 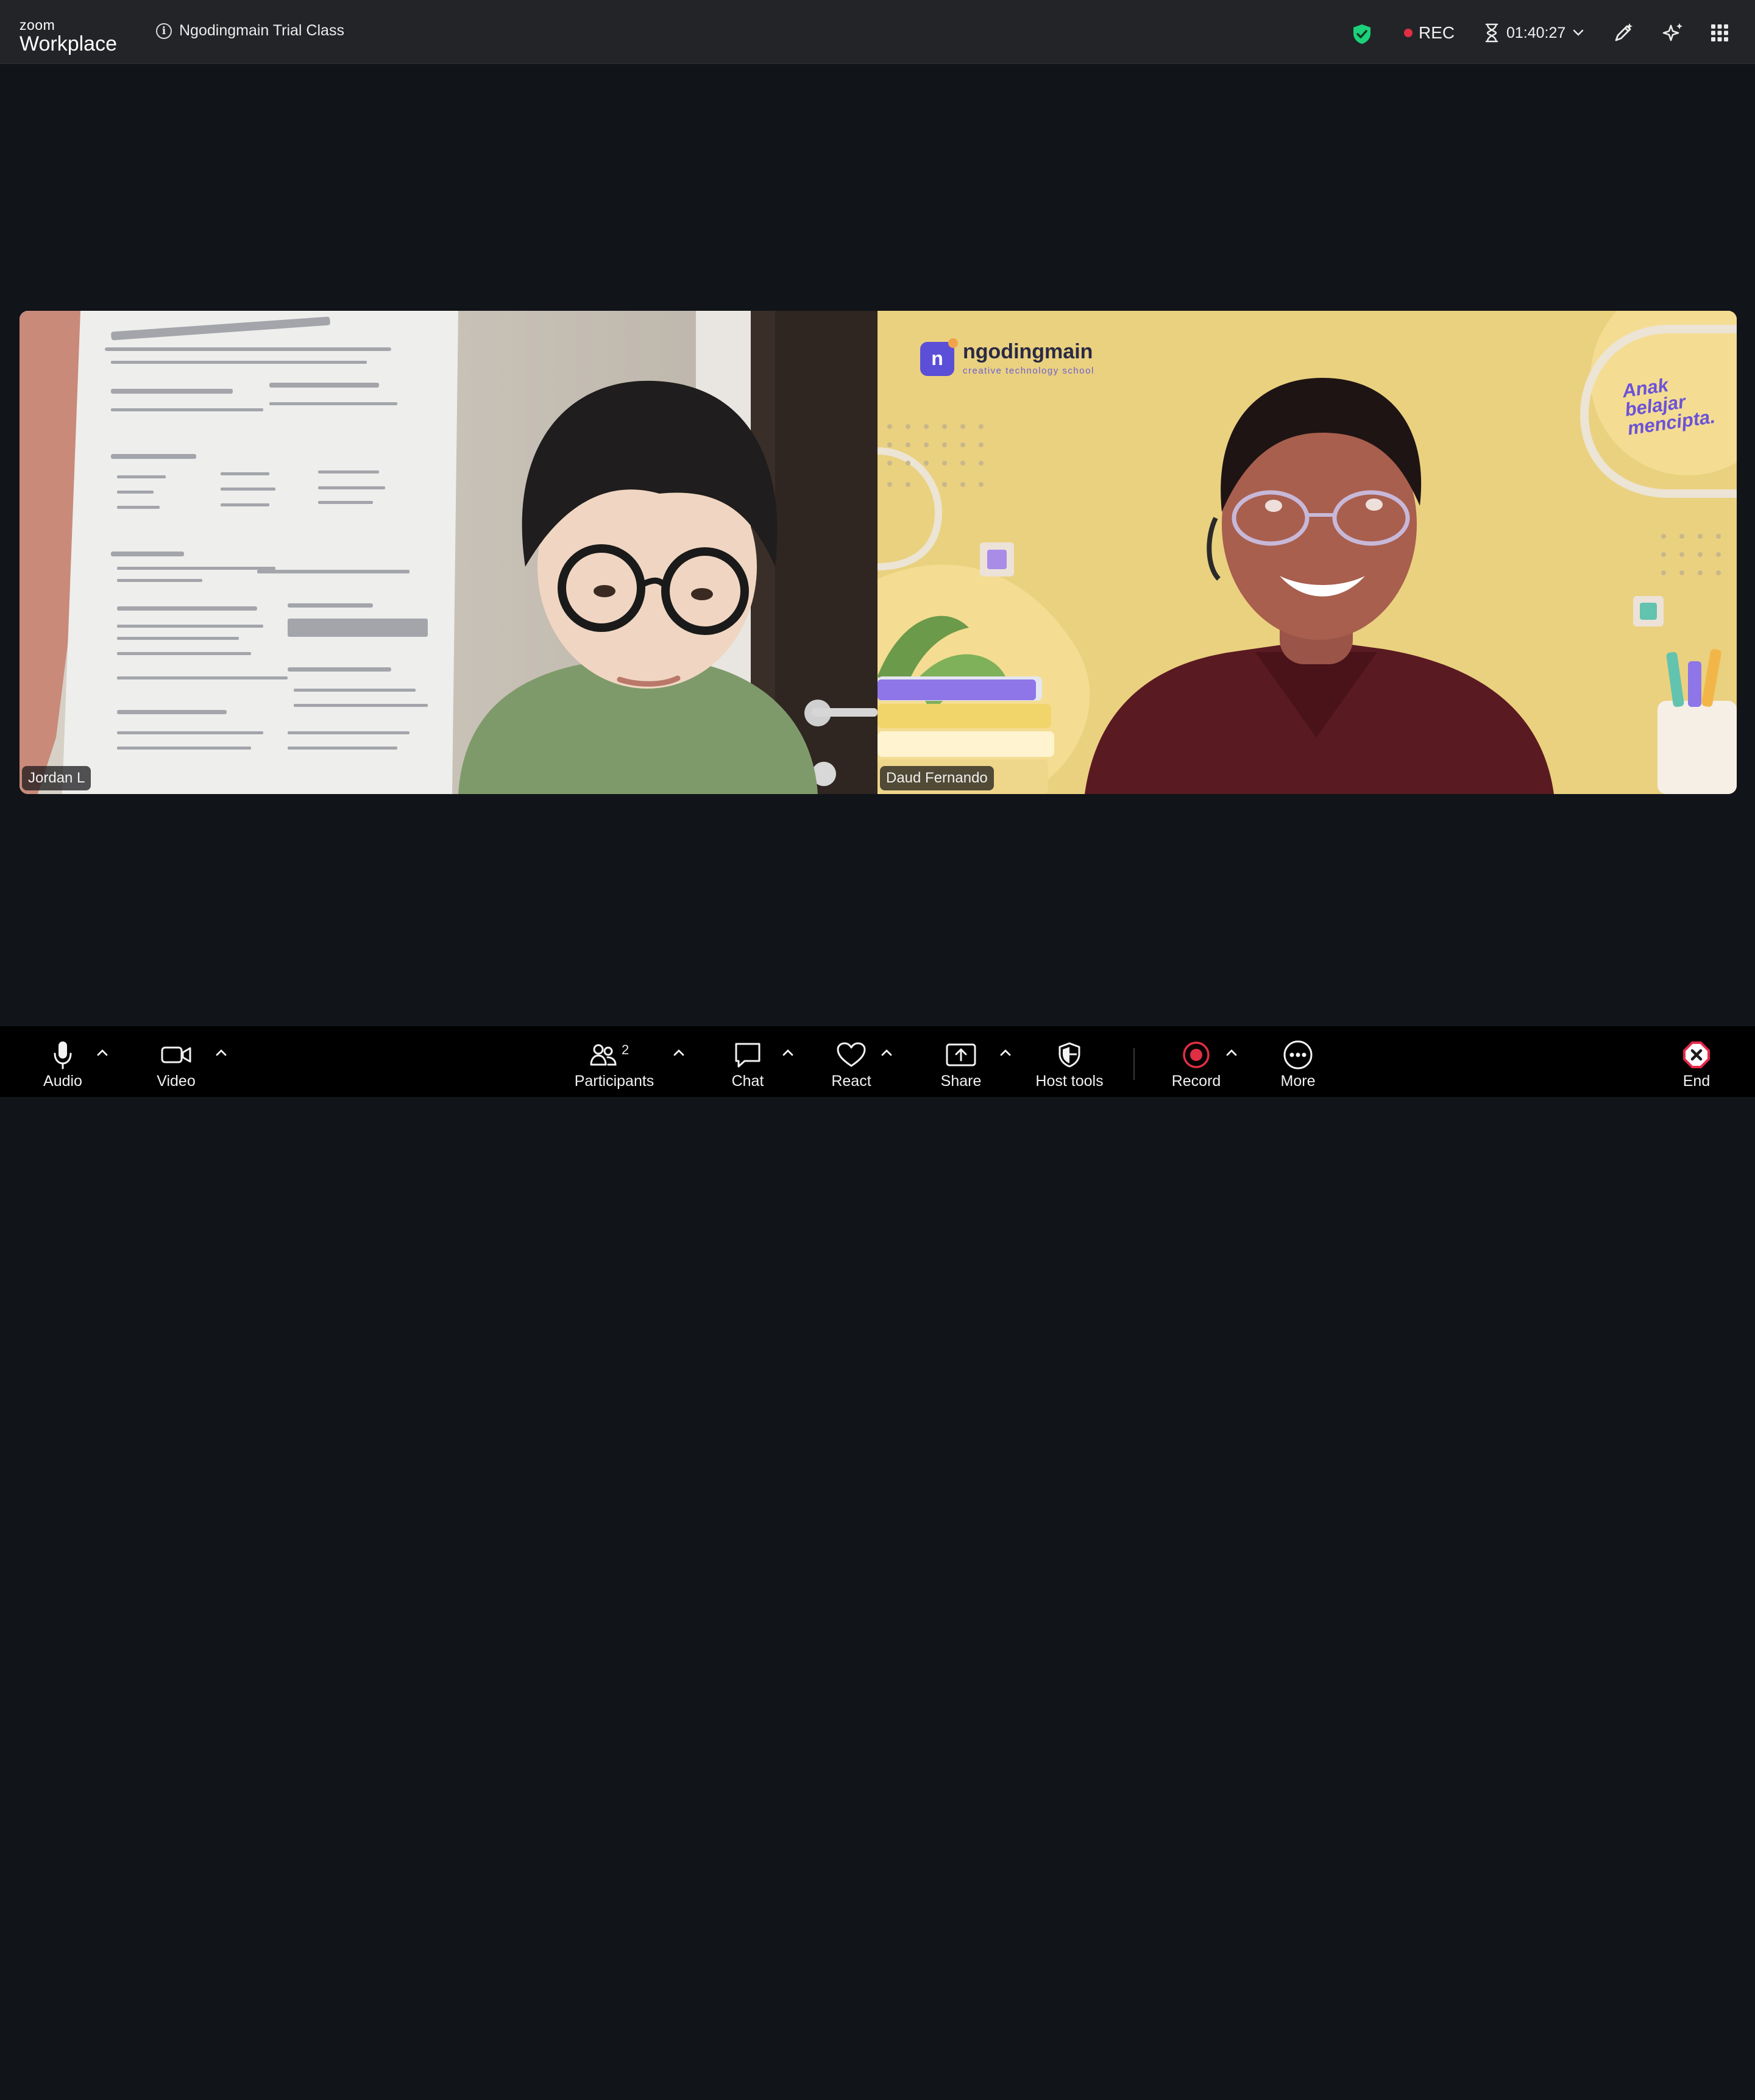 I want to click on rec-label: REC, so click(x=1437, y=32).